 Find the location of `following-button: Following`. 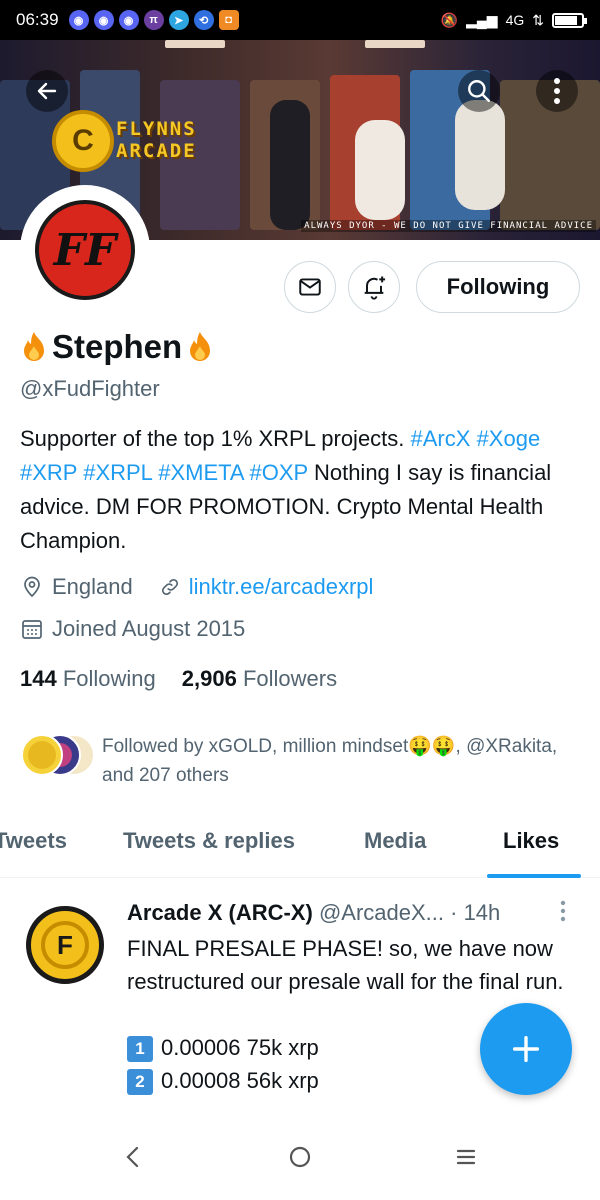

following-button: Following is located at coordinates (498, 287).